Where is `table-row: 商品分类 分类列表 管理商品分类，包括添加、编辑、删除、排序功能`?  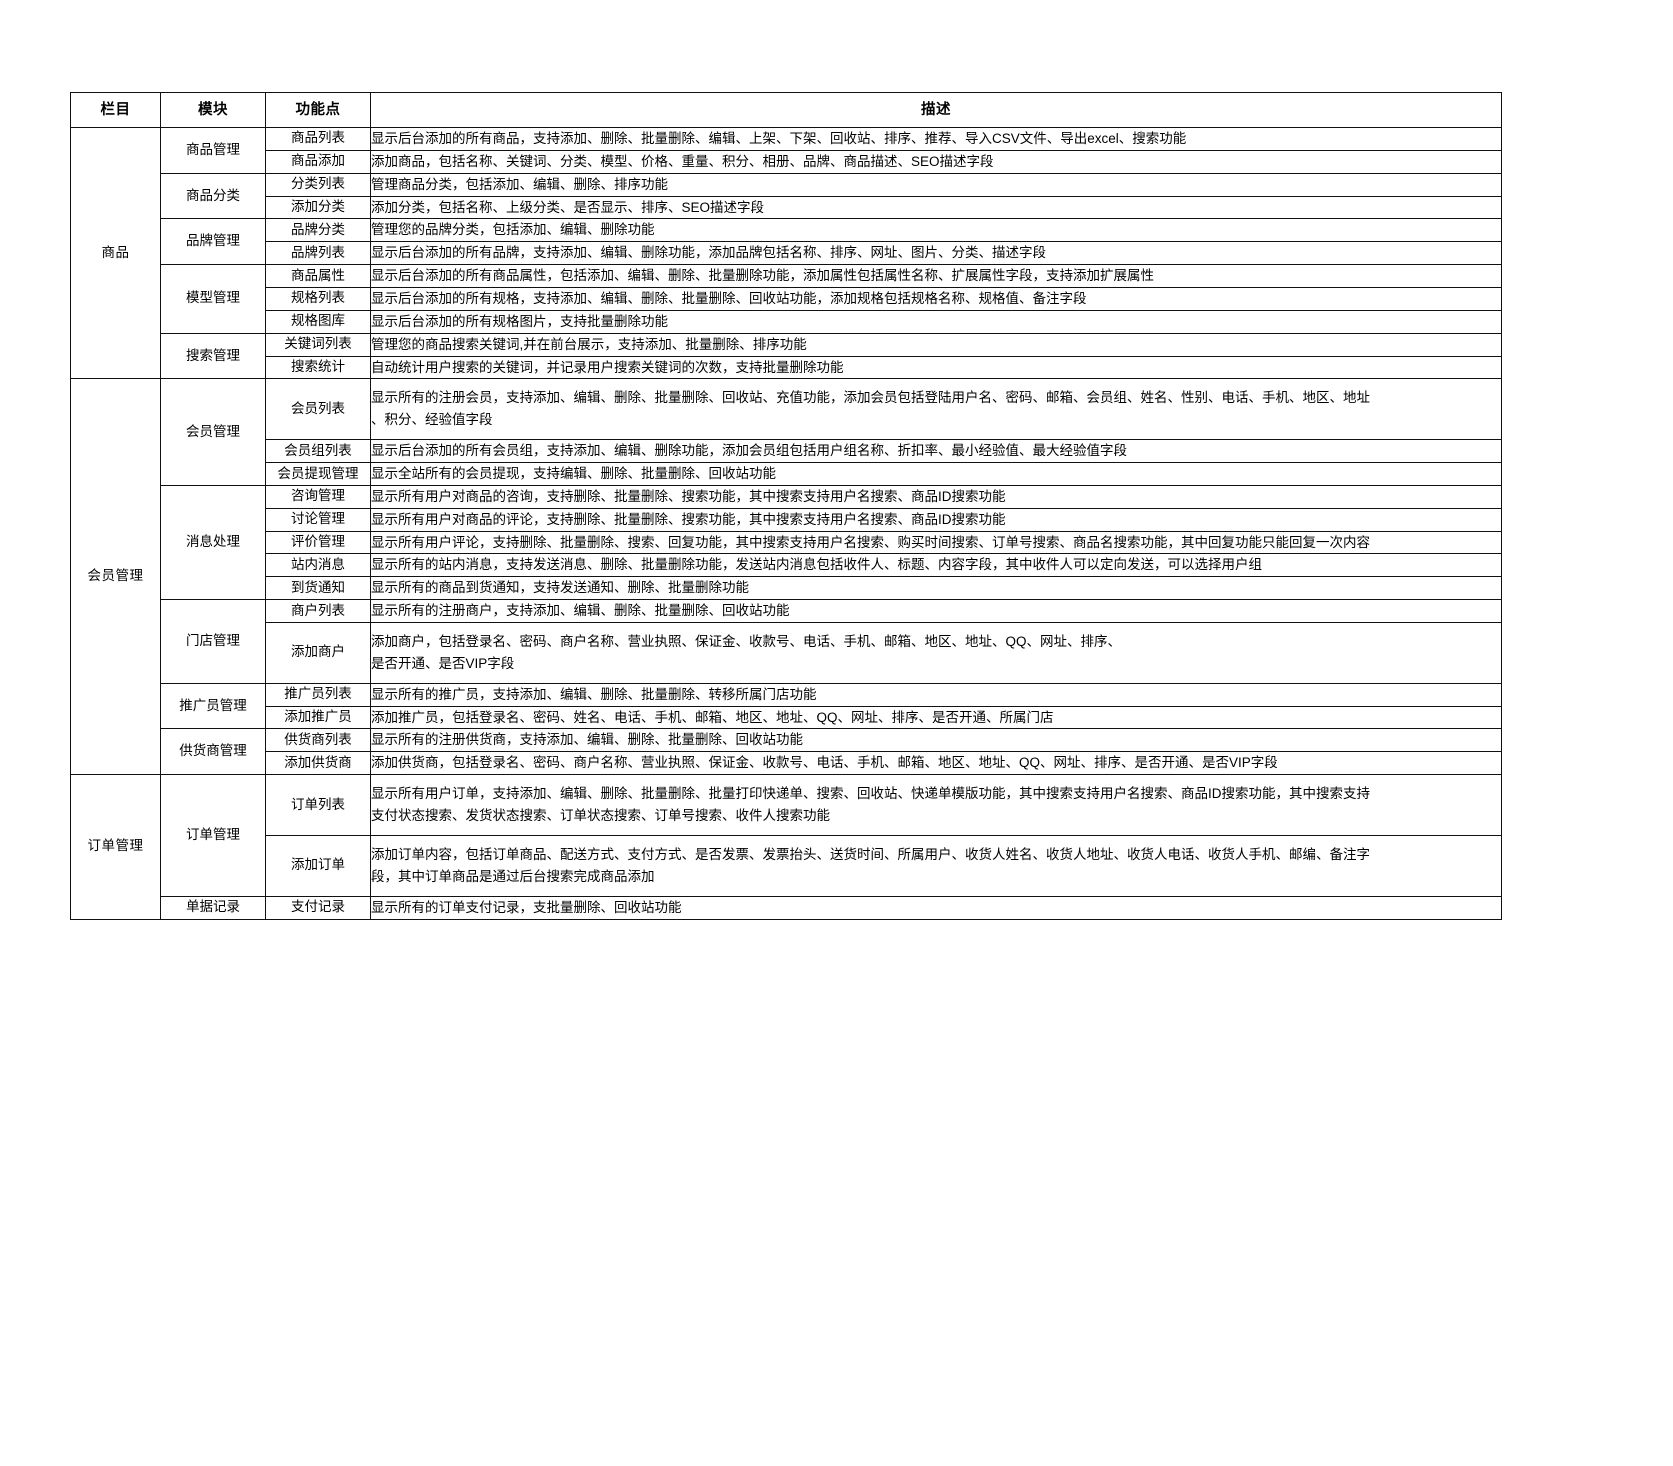 table-row: 商品分类 分类列表 管理商品分类，包括添加、编辑、删除、排序功能 is located at coordinates (786, 196).